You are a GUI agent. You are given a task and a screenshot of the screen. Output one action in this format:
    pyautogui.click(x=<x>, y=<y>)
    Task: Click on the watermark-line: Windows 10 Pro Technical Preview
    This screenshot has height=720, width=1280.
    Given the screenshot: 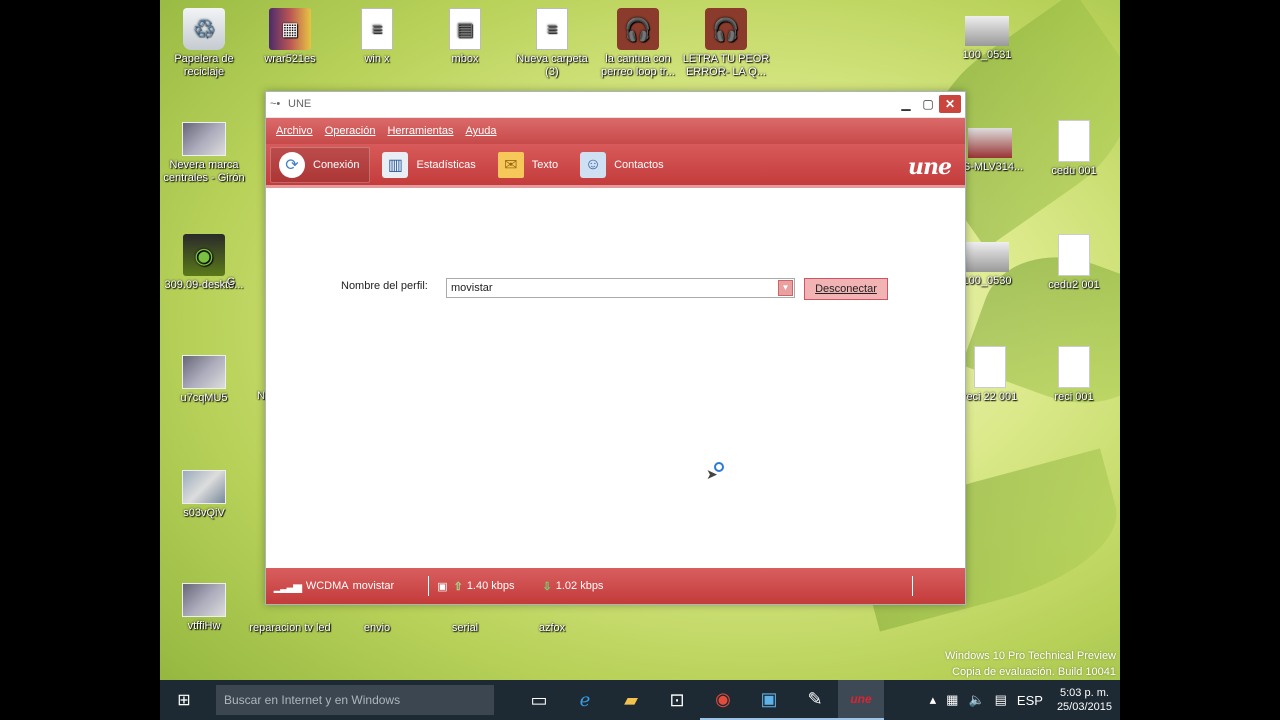 What is the action you would take?
    pyautogui.click(x=1030, y=656)
    